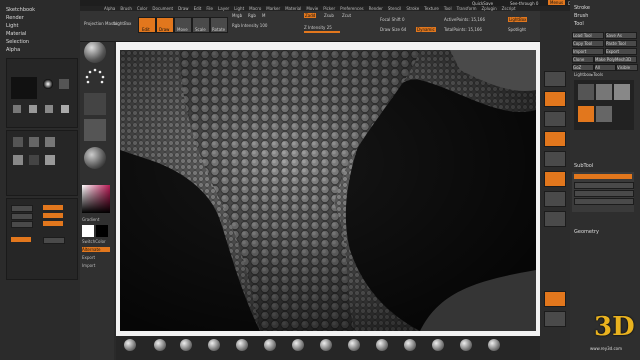  Describe the element at coordinates (252, 15) in the screenshot. I see `rgb-button: Rgb` at that location.